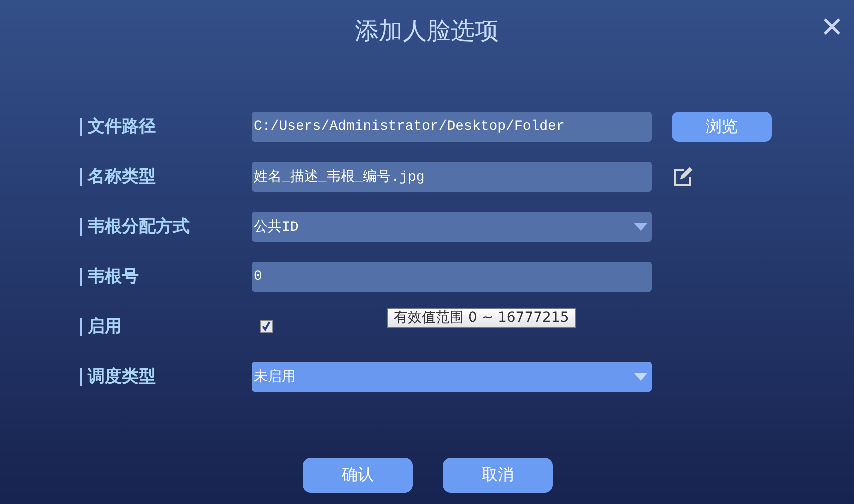 The image size is (854, 504). Describe the element at coordinates (683, 177) in the screenshot. I see `edit-icon` at that location.